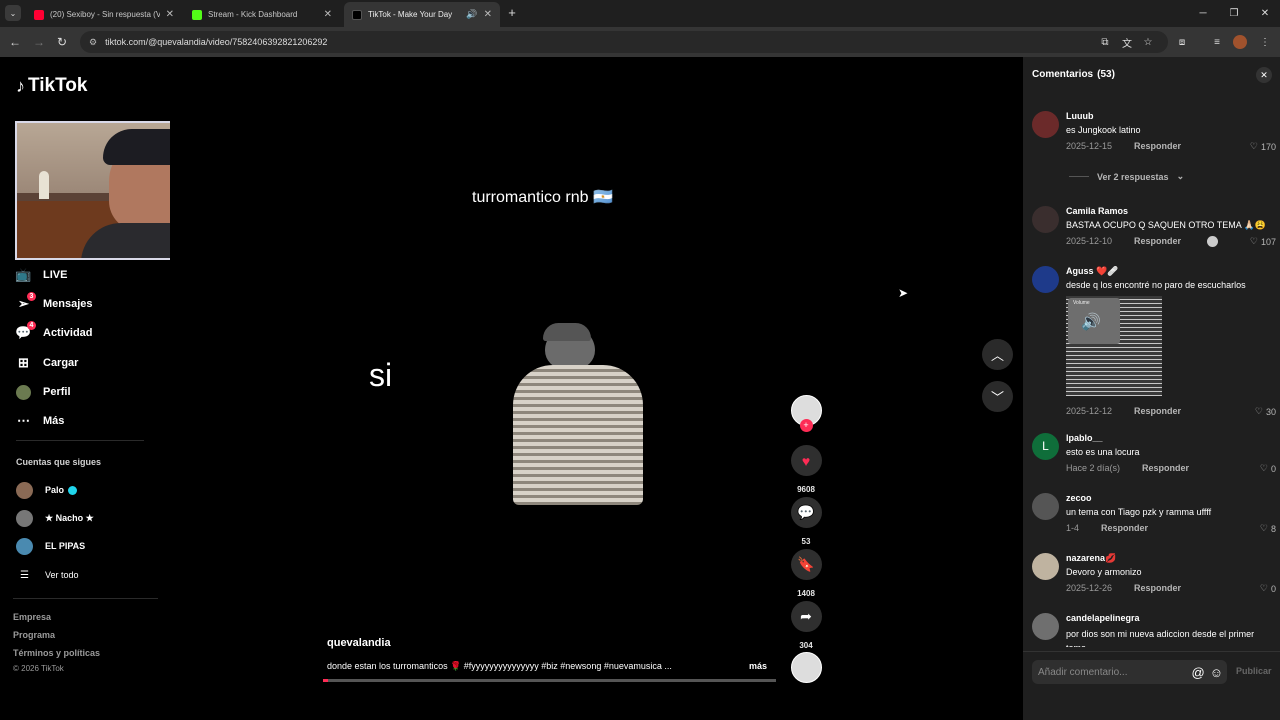 The image size is (1280, 720). I want to click on comment-date: 1-4, so click(1073, 528).